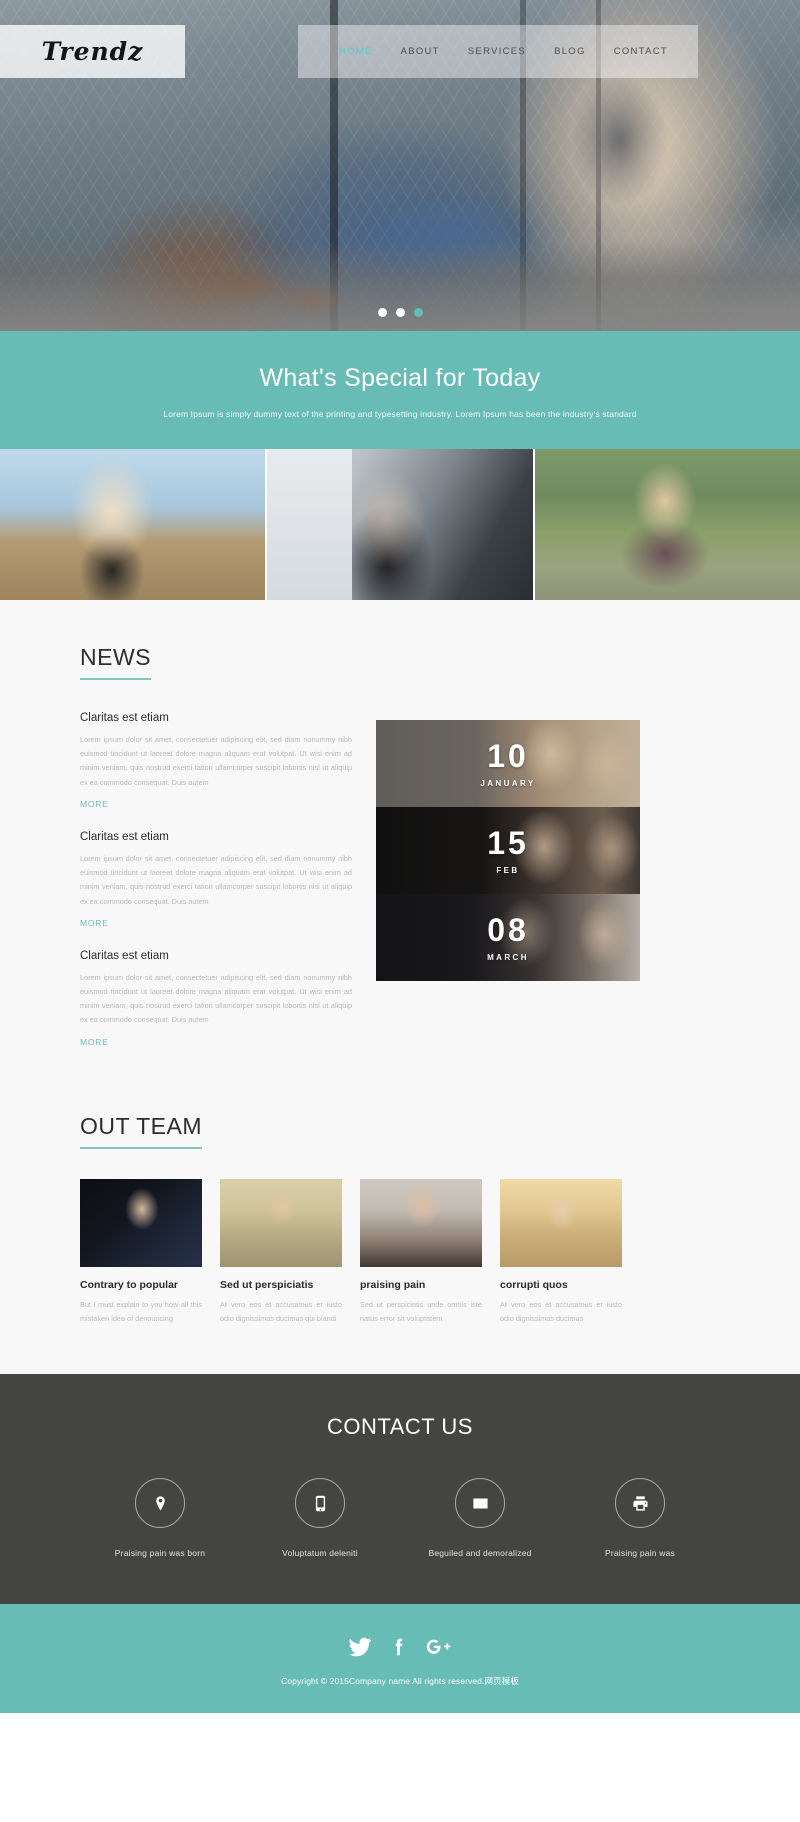 Image resolution: width=800 pixels, height=1822 pixels. What do you see at coordinates (480, 1553) in the screenshot?
I see `contact-item-label: Beguiled and demoralized` at bounding box center [480, 1553].